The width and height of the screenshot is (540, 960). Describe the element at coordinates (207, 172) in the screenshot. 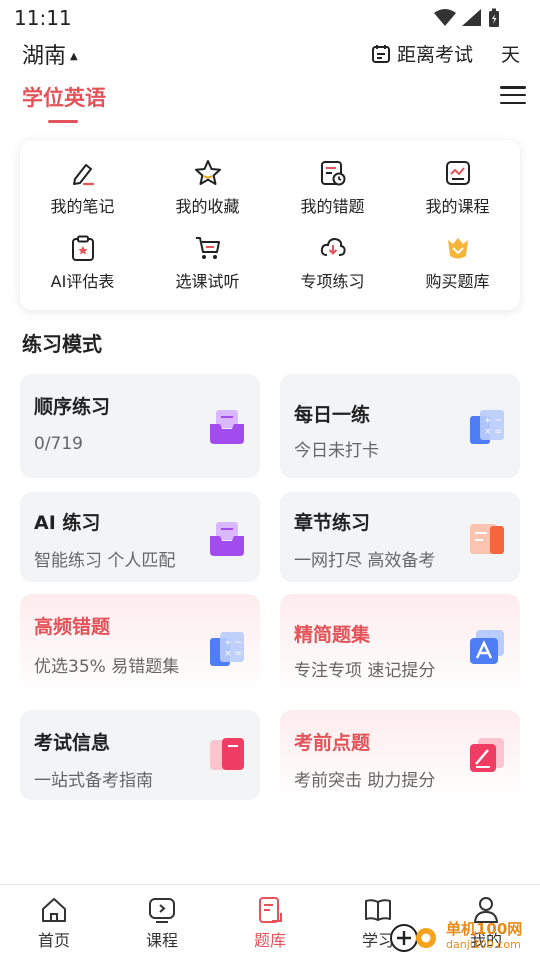

I see `star-icon` at that location.